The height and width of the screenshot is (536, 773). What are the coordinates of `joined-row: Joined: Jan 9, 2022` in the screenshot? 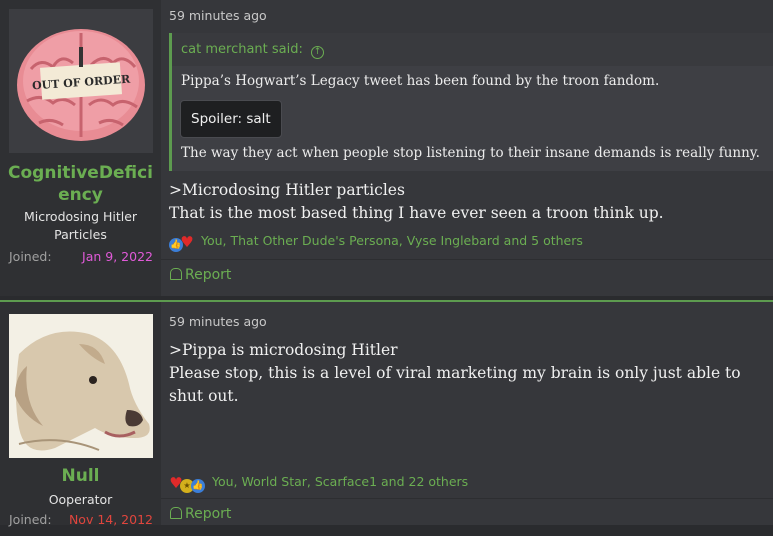 It's located at (81, 256).